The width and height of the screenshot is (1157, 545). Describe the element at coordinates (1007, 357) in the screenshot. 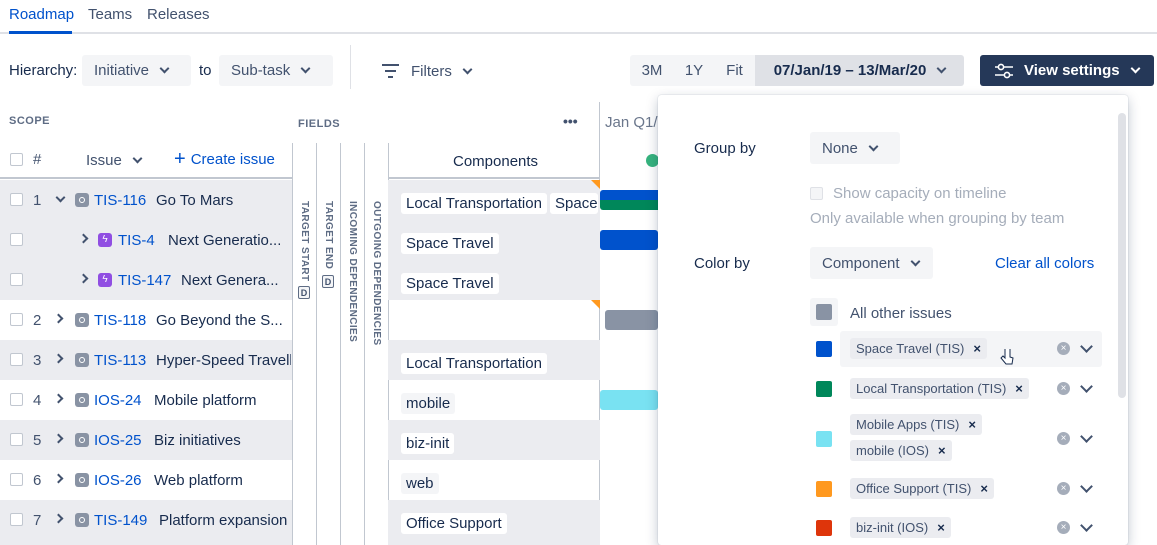

I see `cursor-hand-icon` at that location.